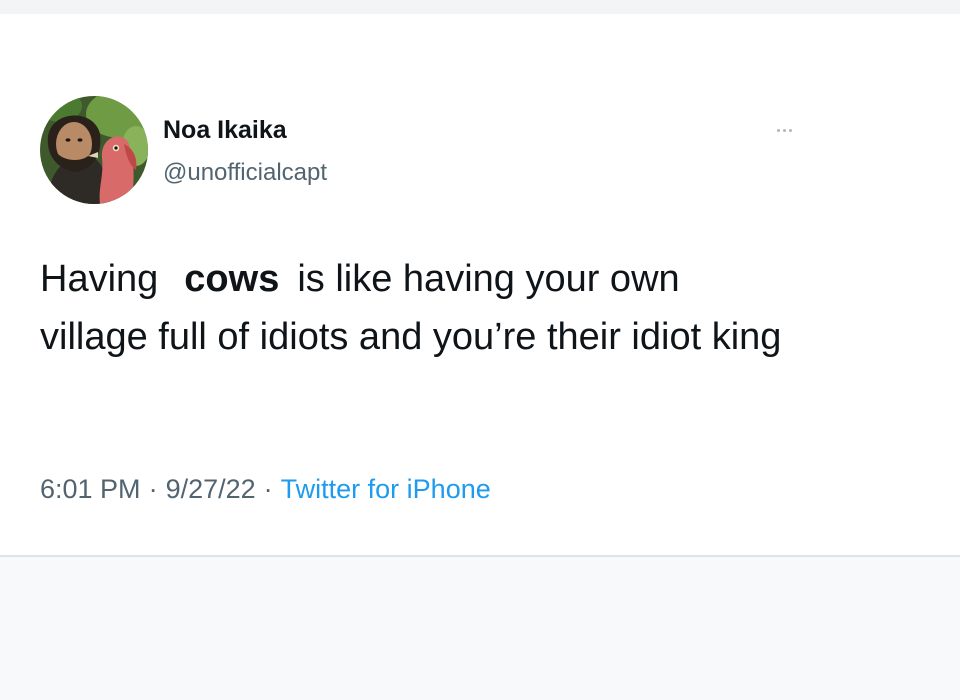  Describe the element at coordinates (232, 279) in the screenshot. I see `tweet-emphasis-word: cows` at that location.